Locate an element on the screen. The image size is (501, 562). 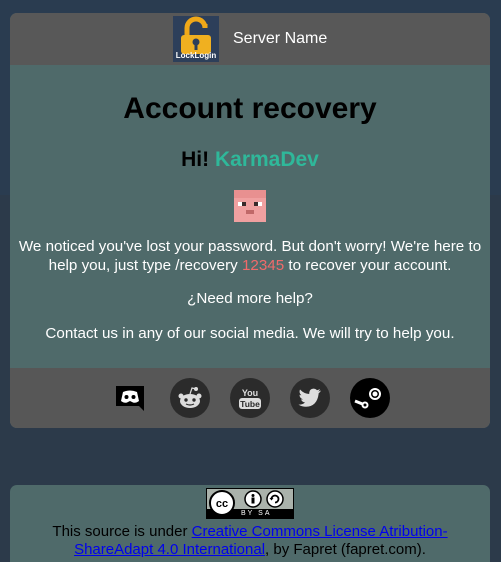
locklogin-logo: LockLogin is located at coordinates (196, 39).